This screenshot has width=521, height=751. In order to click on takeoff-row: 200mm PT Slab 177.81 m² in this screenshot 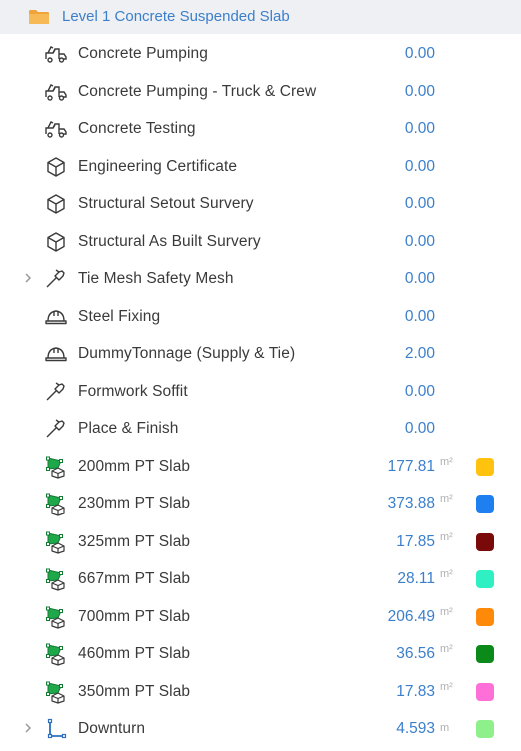, I will do `click(260, 467)`.